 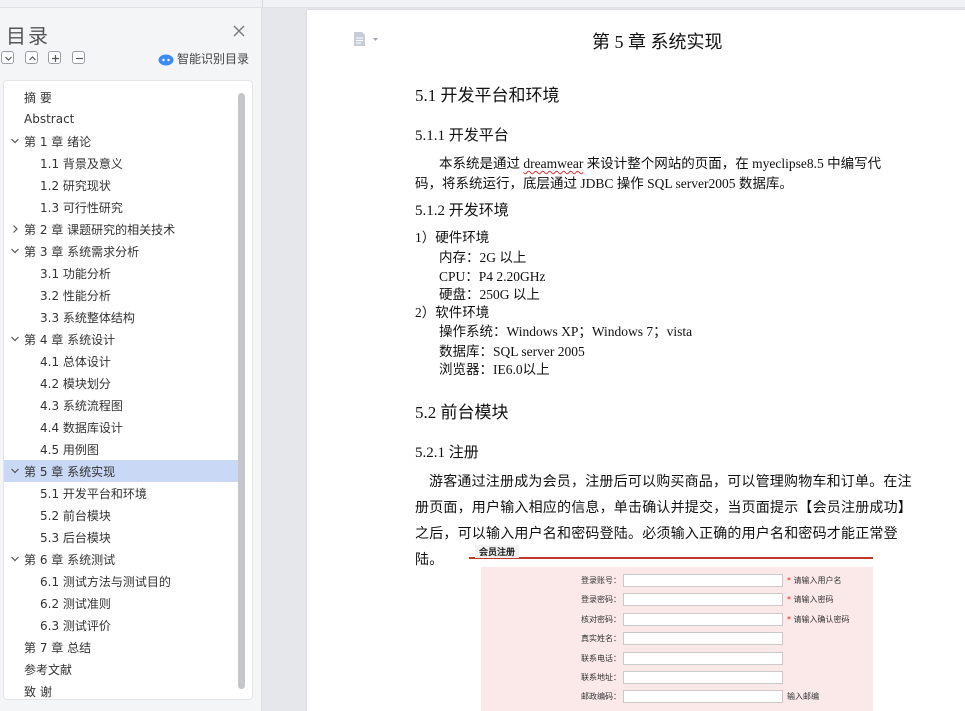 I want to click on software-os: 操作系统：Windows XP；Windows 7；vista, so click(x=566, y=331).